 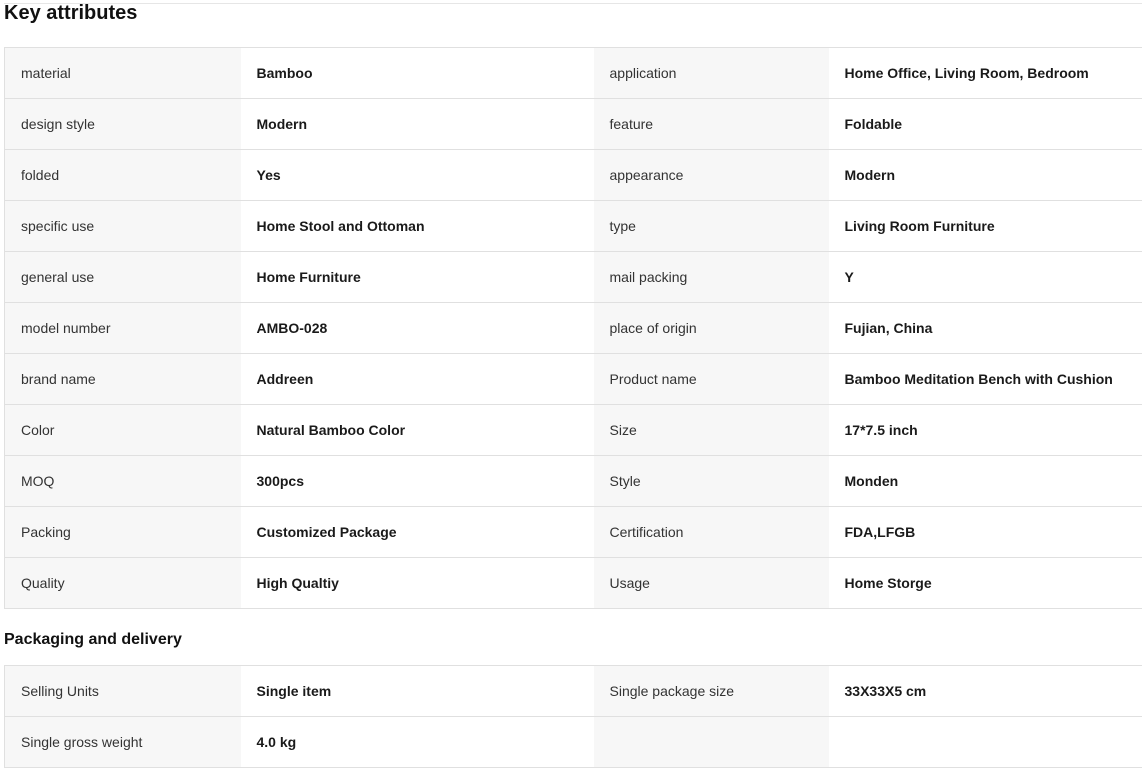 What do you see at coordinates (985, 583) in the screenshot?
I see `attribute-value: Home Storge` at bounding box center [985, 583].